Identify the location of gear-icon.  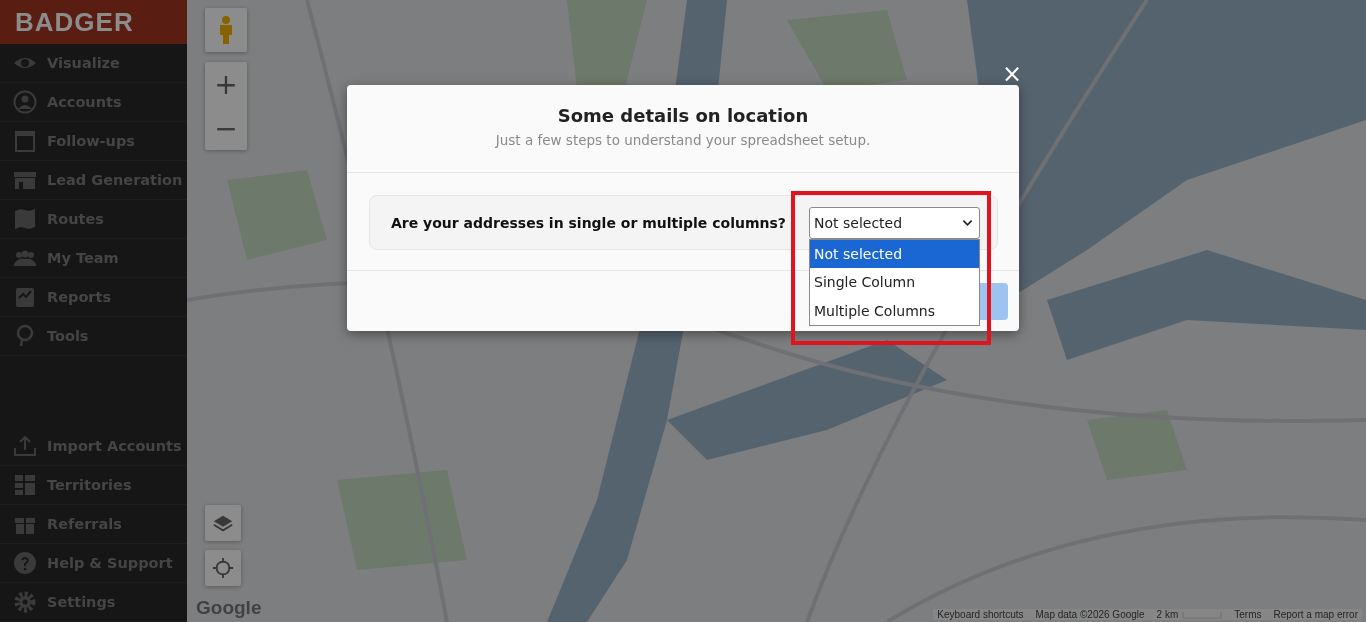
(25, 602).